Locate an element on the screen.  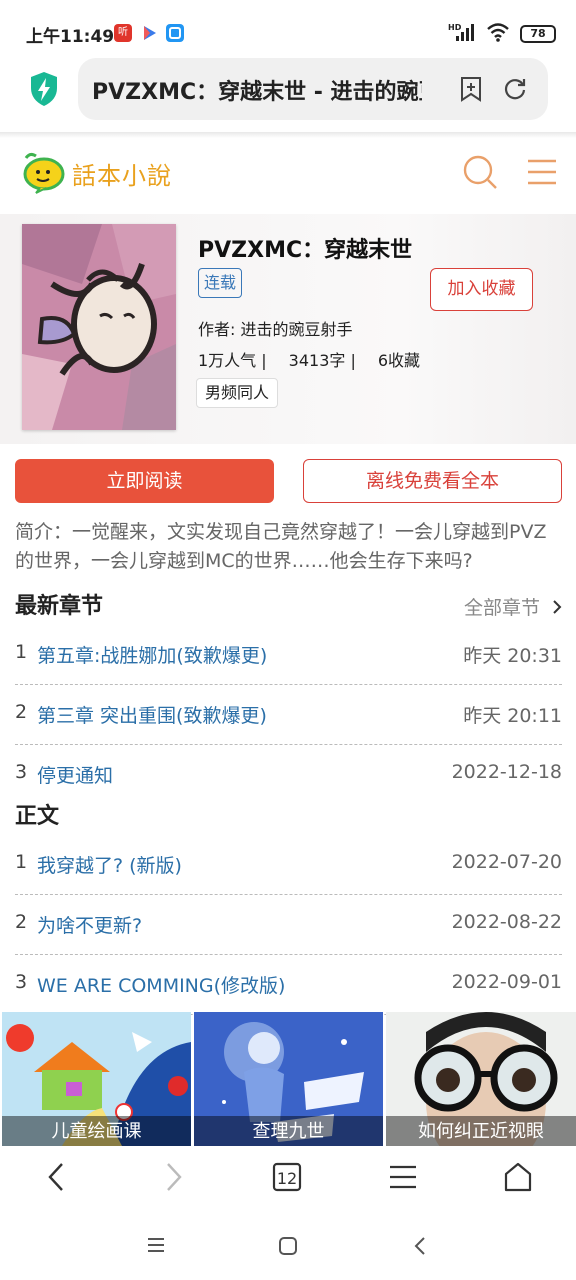
chapter-row: 1 我穿越了? (新版) 2022-07-20 is located at coordinates (288, 865).